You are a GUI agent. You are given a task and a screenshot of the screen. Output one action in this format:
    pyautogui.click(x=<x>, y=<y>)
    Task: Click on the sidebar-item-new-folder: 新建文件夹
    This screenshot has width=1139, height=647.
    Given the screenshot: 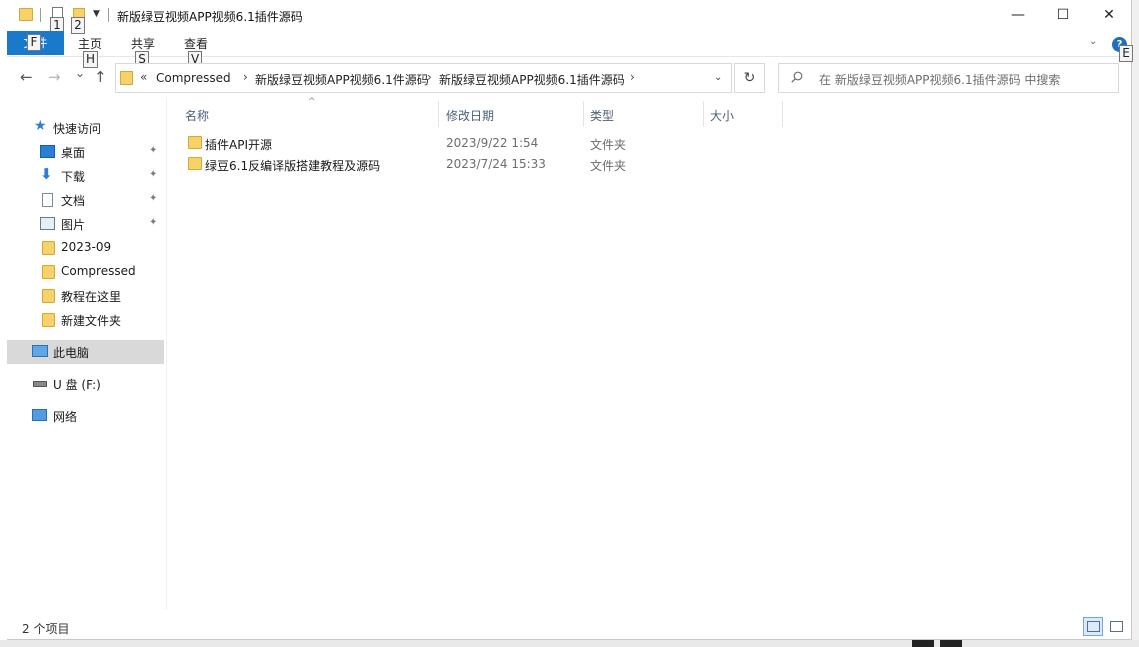 What is the action you would take?
    pyautogui.click(x=85, y=320)
    